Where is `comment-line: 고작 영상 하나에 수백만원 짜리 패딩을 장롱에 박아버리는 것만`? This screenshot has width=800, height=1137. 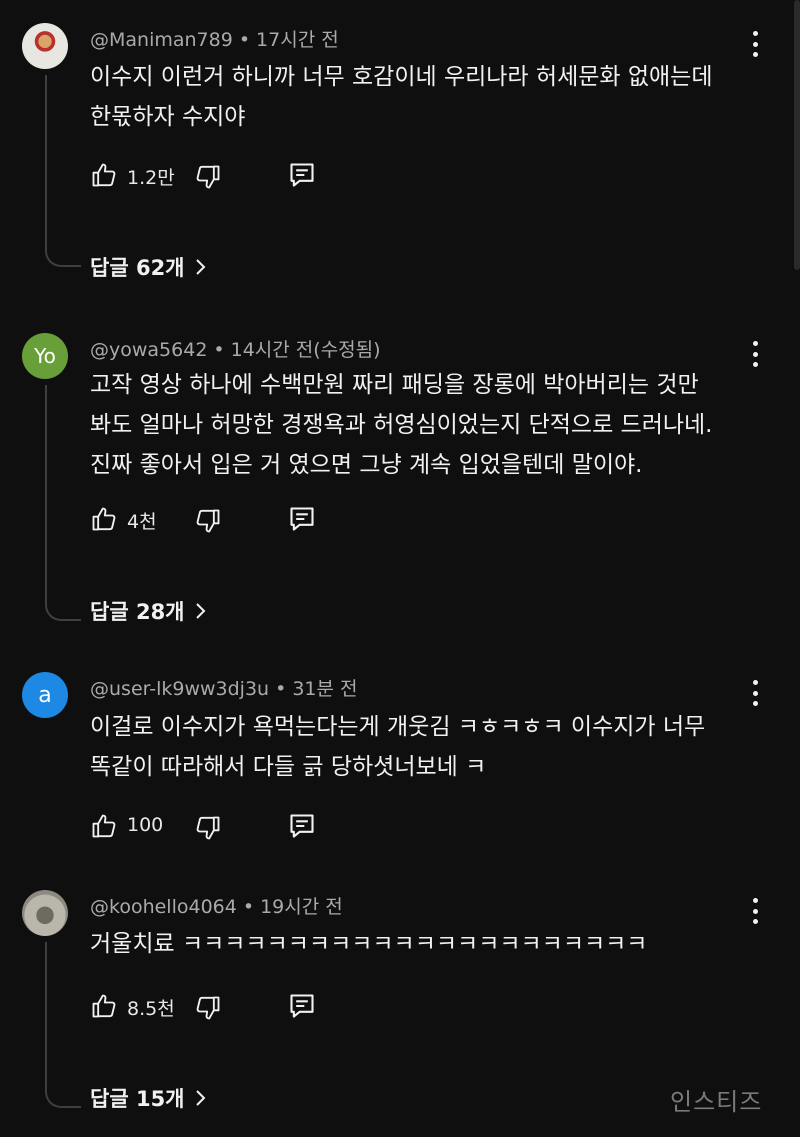 comment-line: 고작 영상 하나에 수백만원 짜리 패딩을 장롱에 박아버리는 것만 is located at coordinates (394, 385).